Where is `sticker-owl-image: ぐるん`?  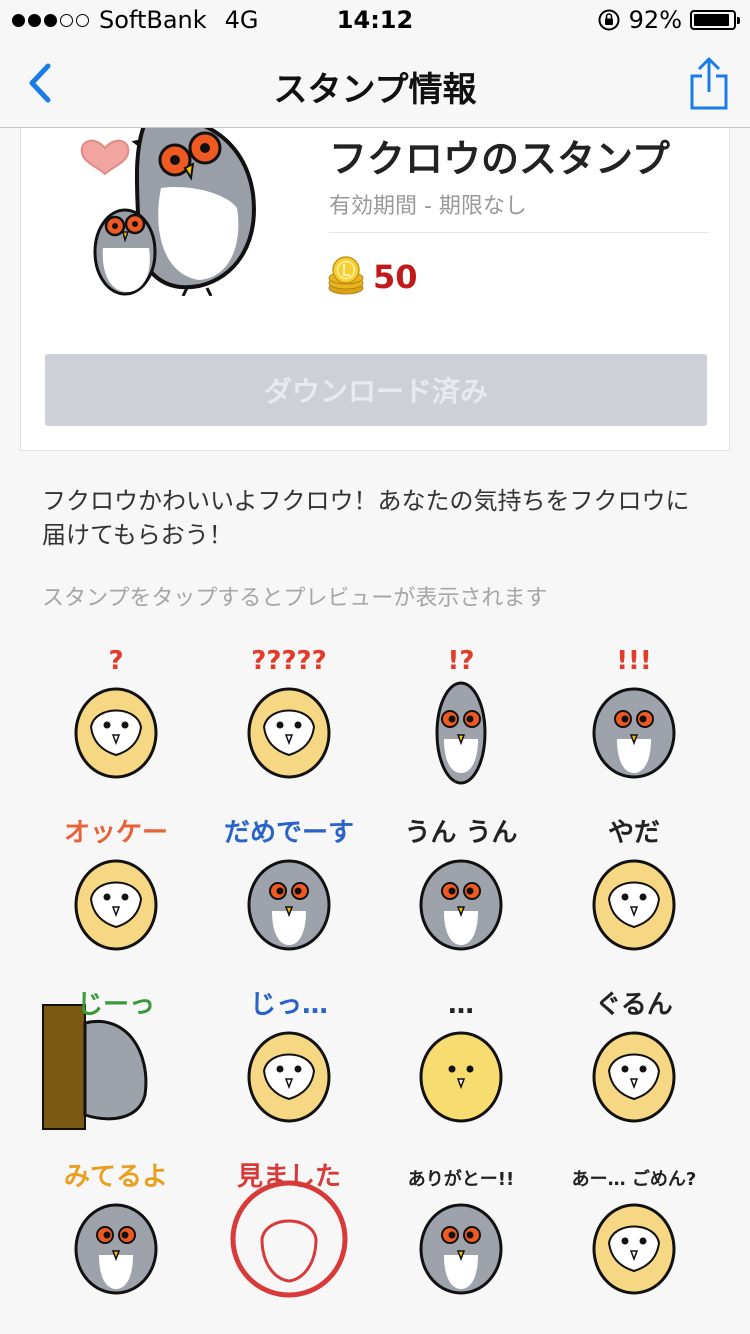
sticker-owl-image: ぐるん is located at coordinates (634, 1056).